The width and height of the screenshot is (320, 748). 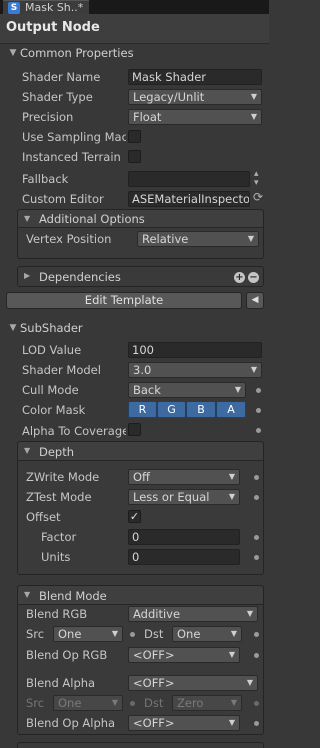 I want to click on fallback-field, so click(x=189, y=179).